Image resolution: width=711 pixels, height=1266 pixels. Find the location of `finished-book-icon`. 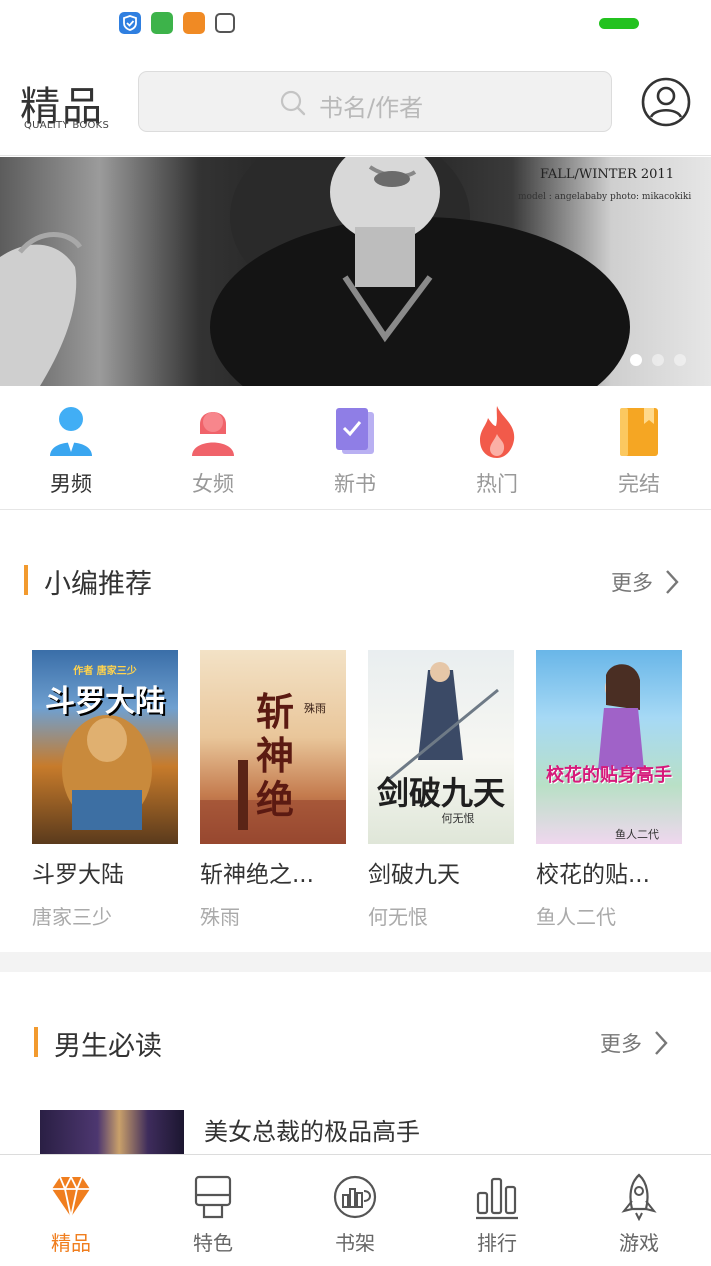

finished-book-icon is located at coordinates (639, 432).